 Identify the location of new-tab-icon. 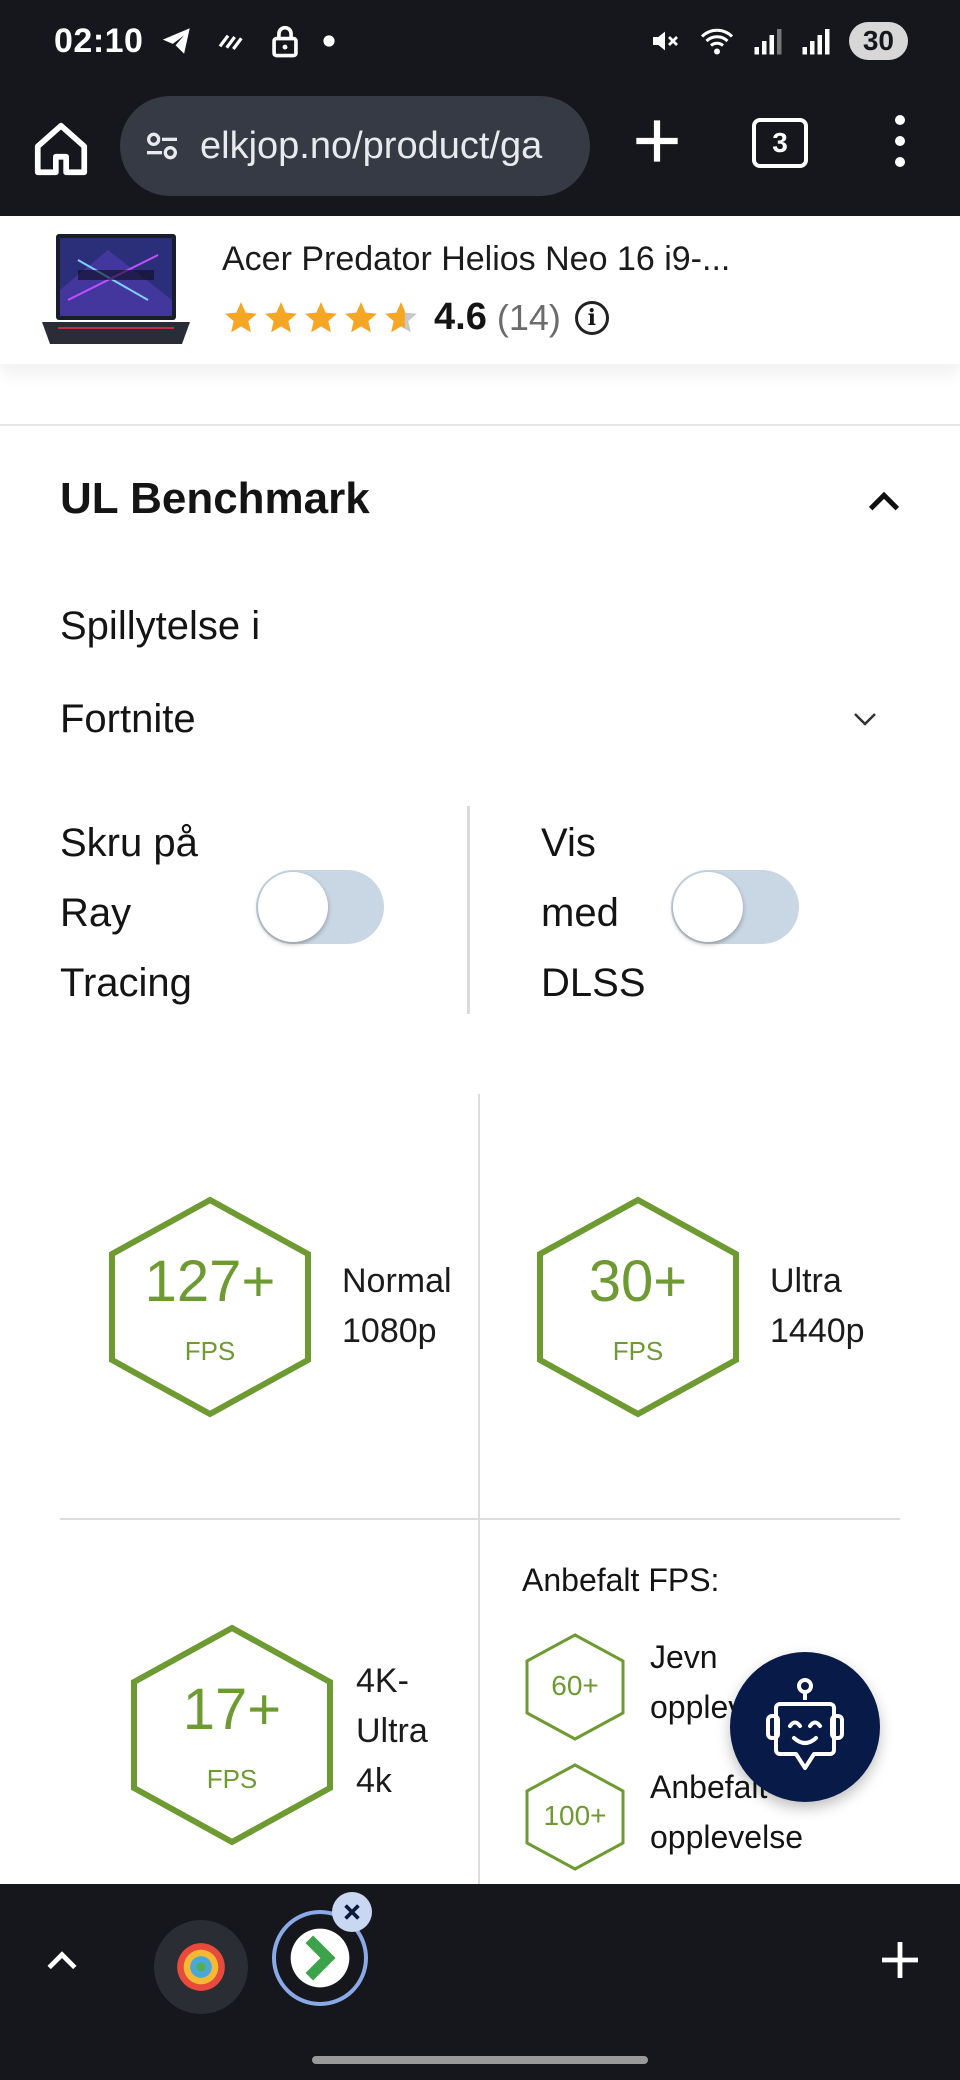
(657, 141).